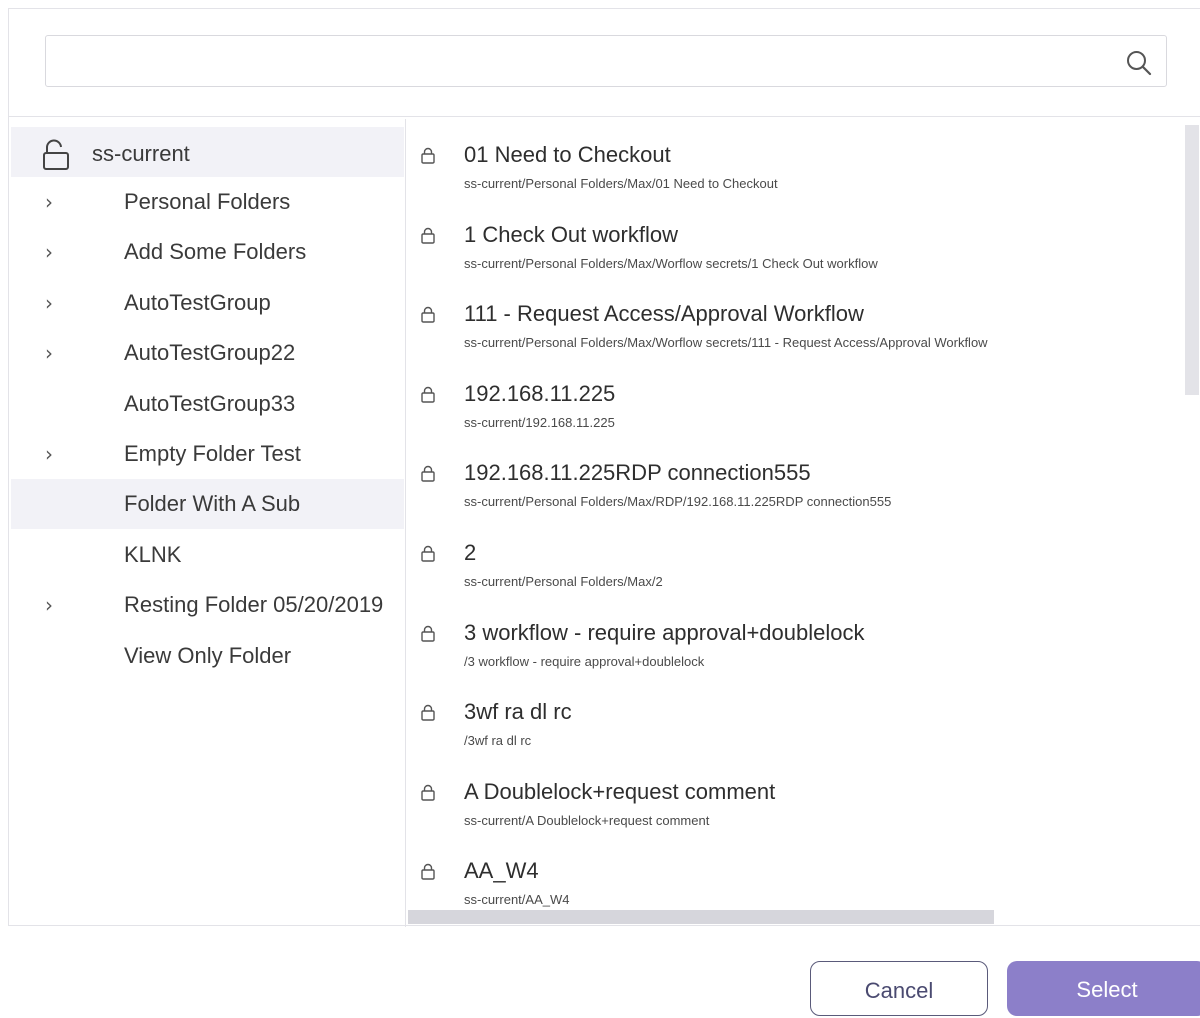 The image size is (1200, 1018). I want to click on vertical-scrollbar-thumb, so click(1192, 260).